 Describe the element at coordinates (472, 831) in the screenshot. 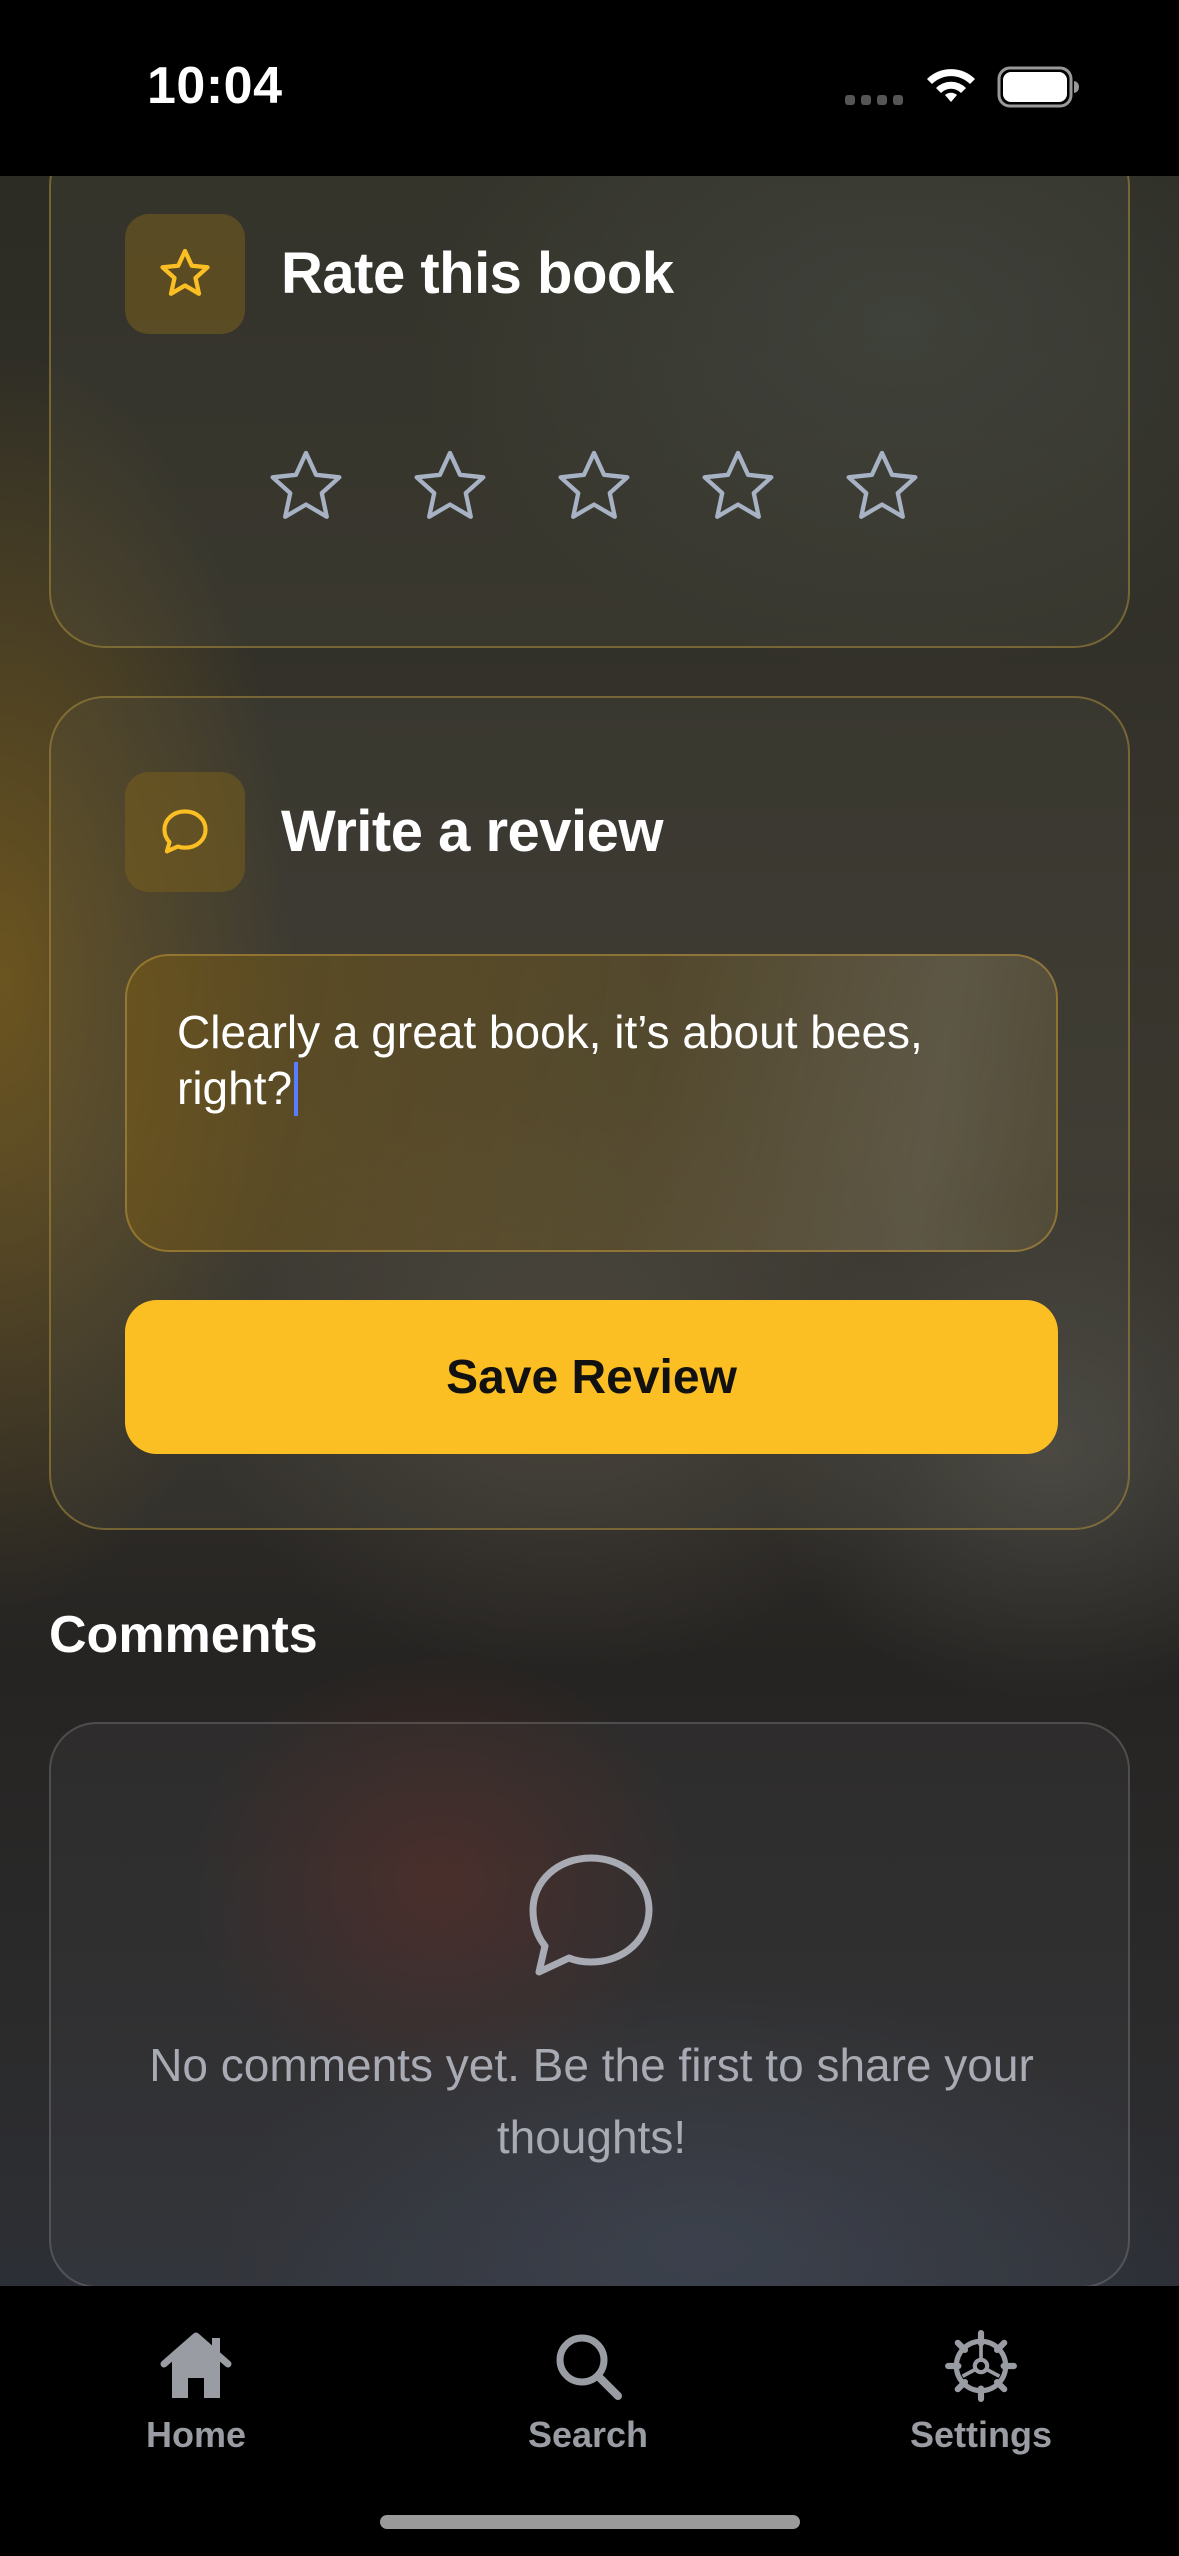

I see `review-card-title: Write a review` at that location.